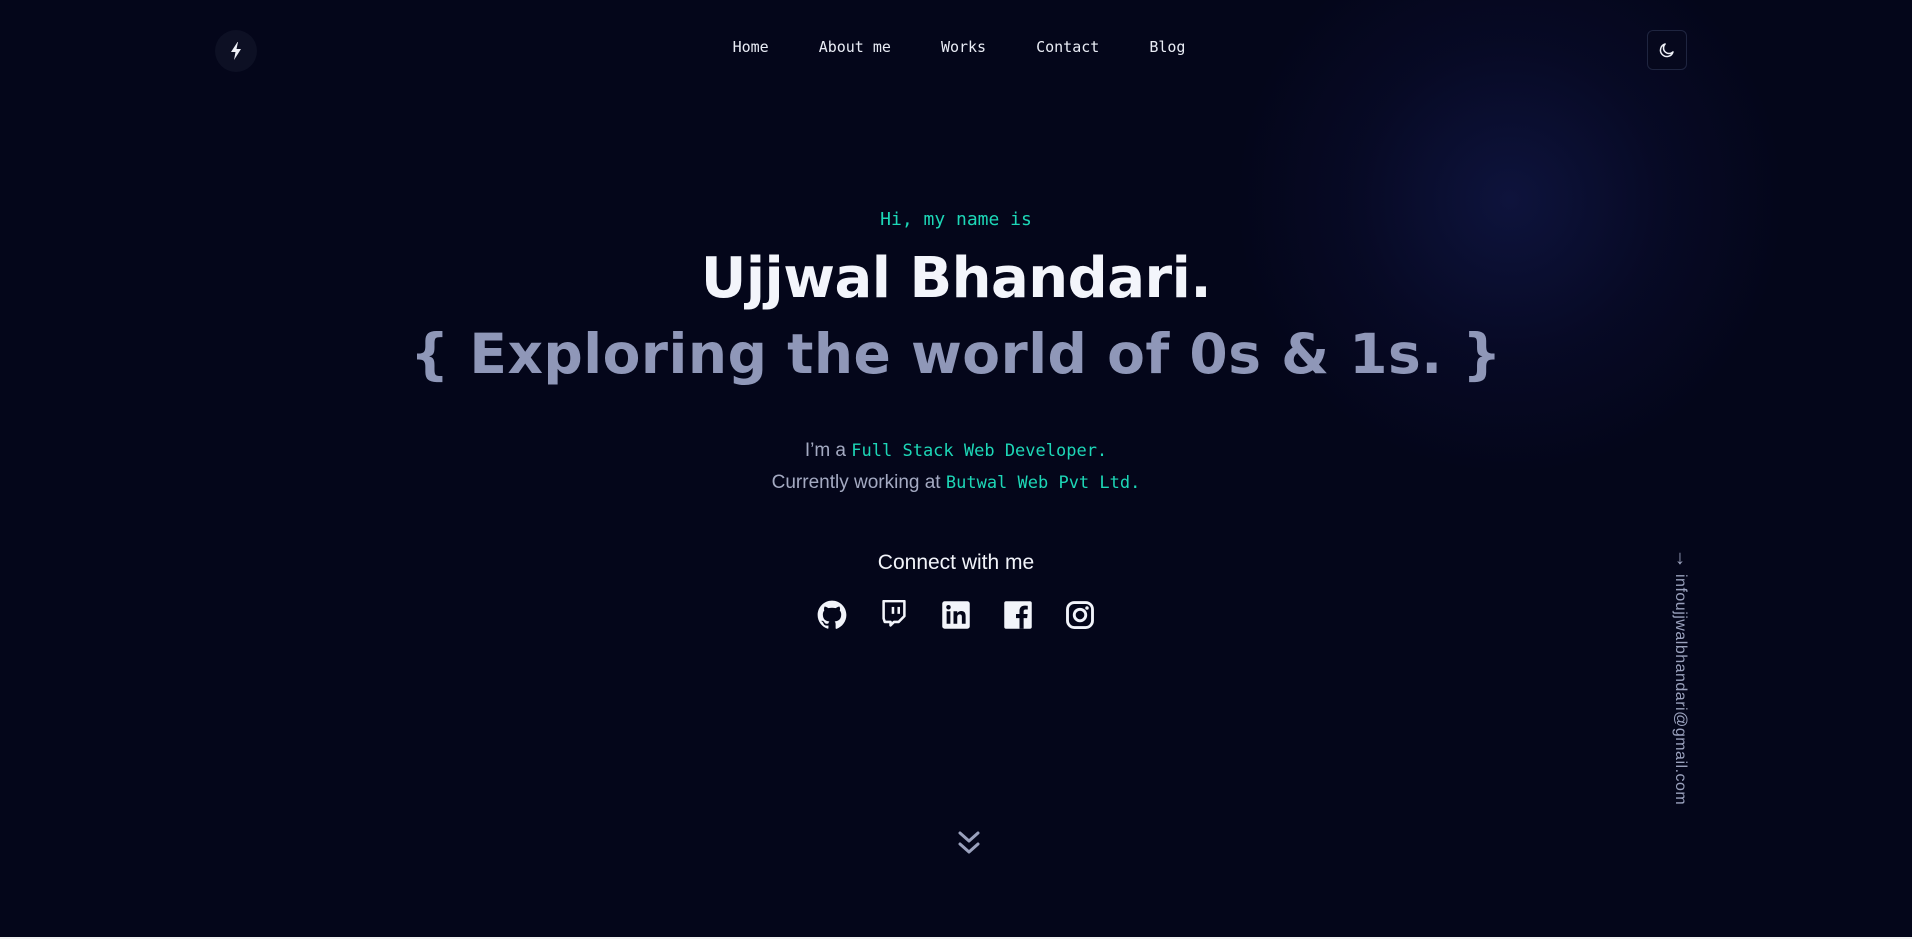 The width and height of the screenshot is (1912, 939). What do you see at coordinates (956, 562) in the screenshot?
I see `connect-title: Connect with me` at bounding box center [956, 562].